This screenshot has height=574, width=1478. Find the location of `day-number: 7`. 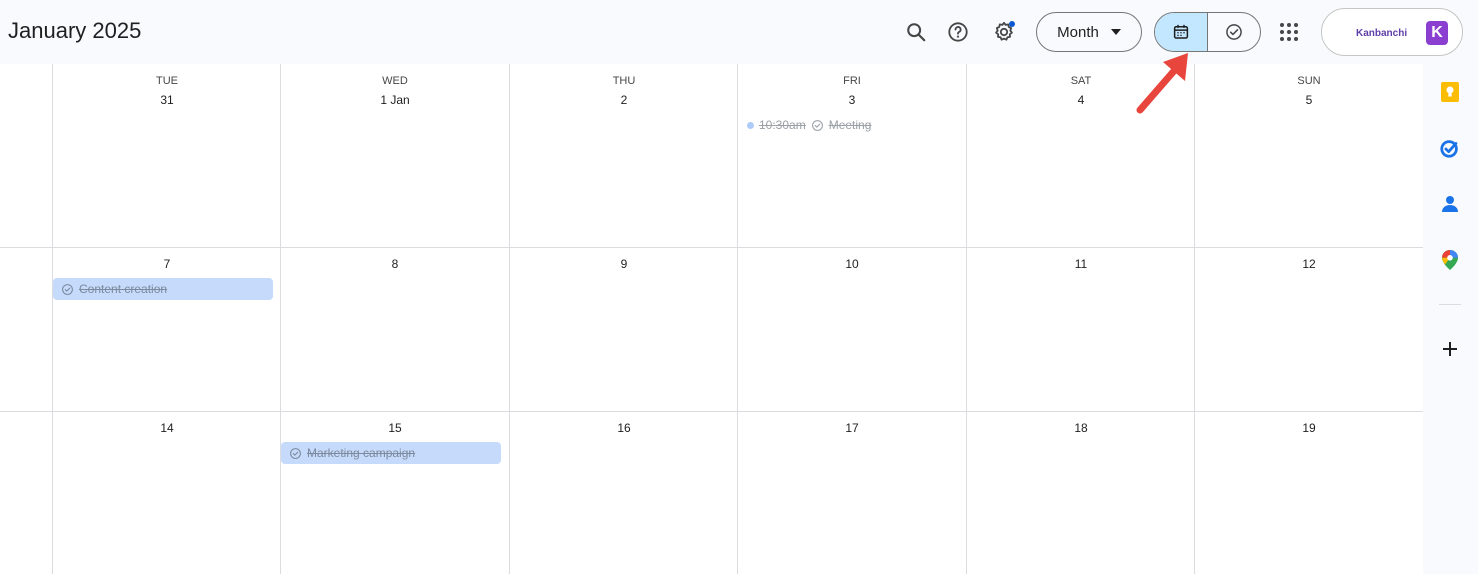

day-number: 7 is located at coordinates (167, 264).